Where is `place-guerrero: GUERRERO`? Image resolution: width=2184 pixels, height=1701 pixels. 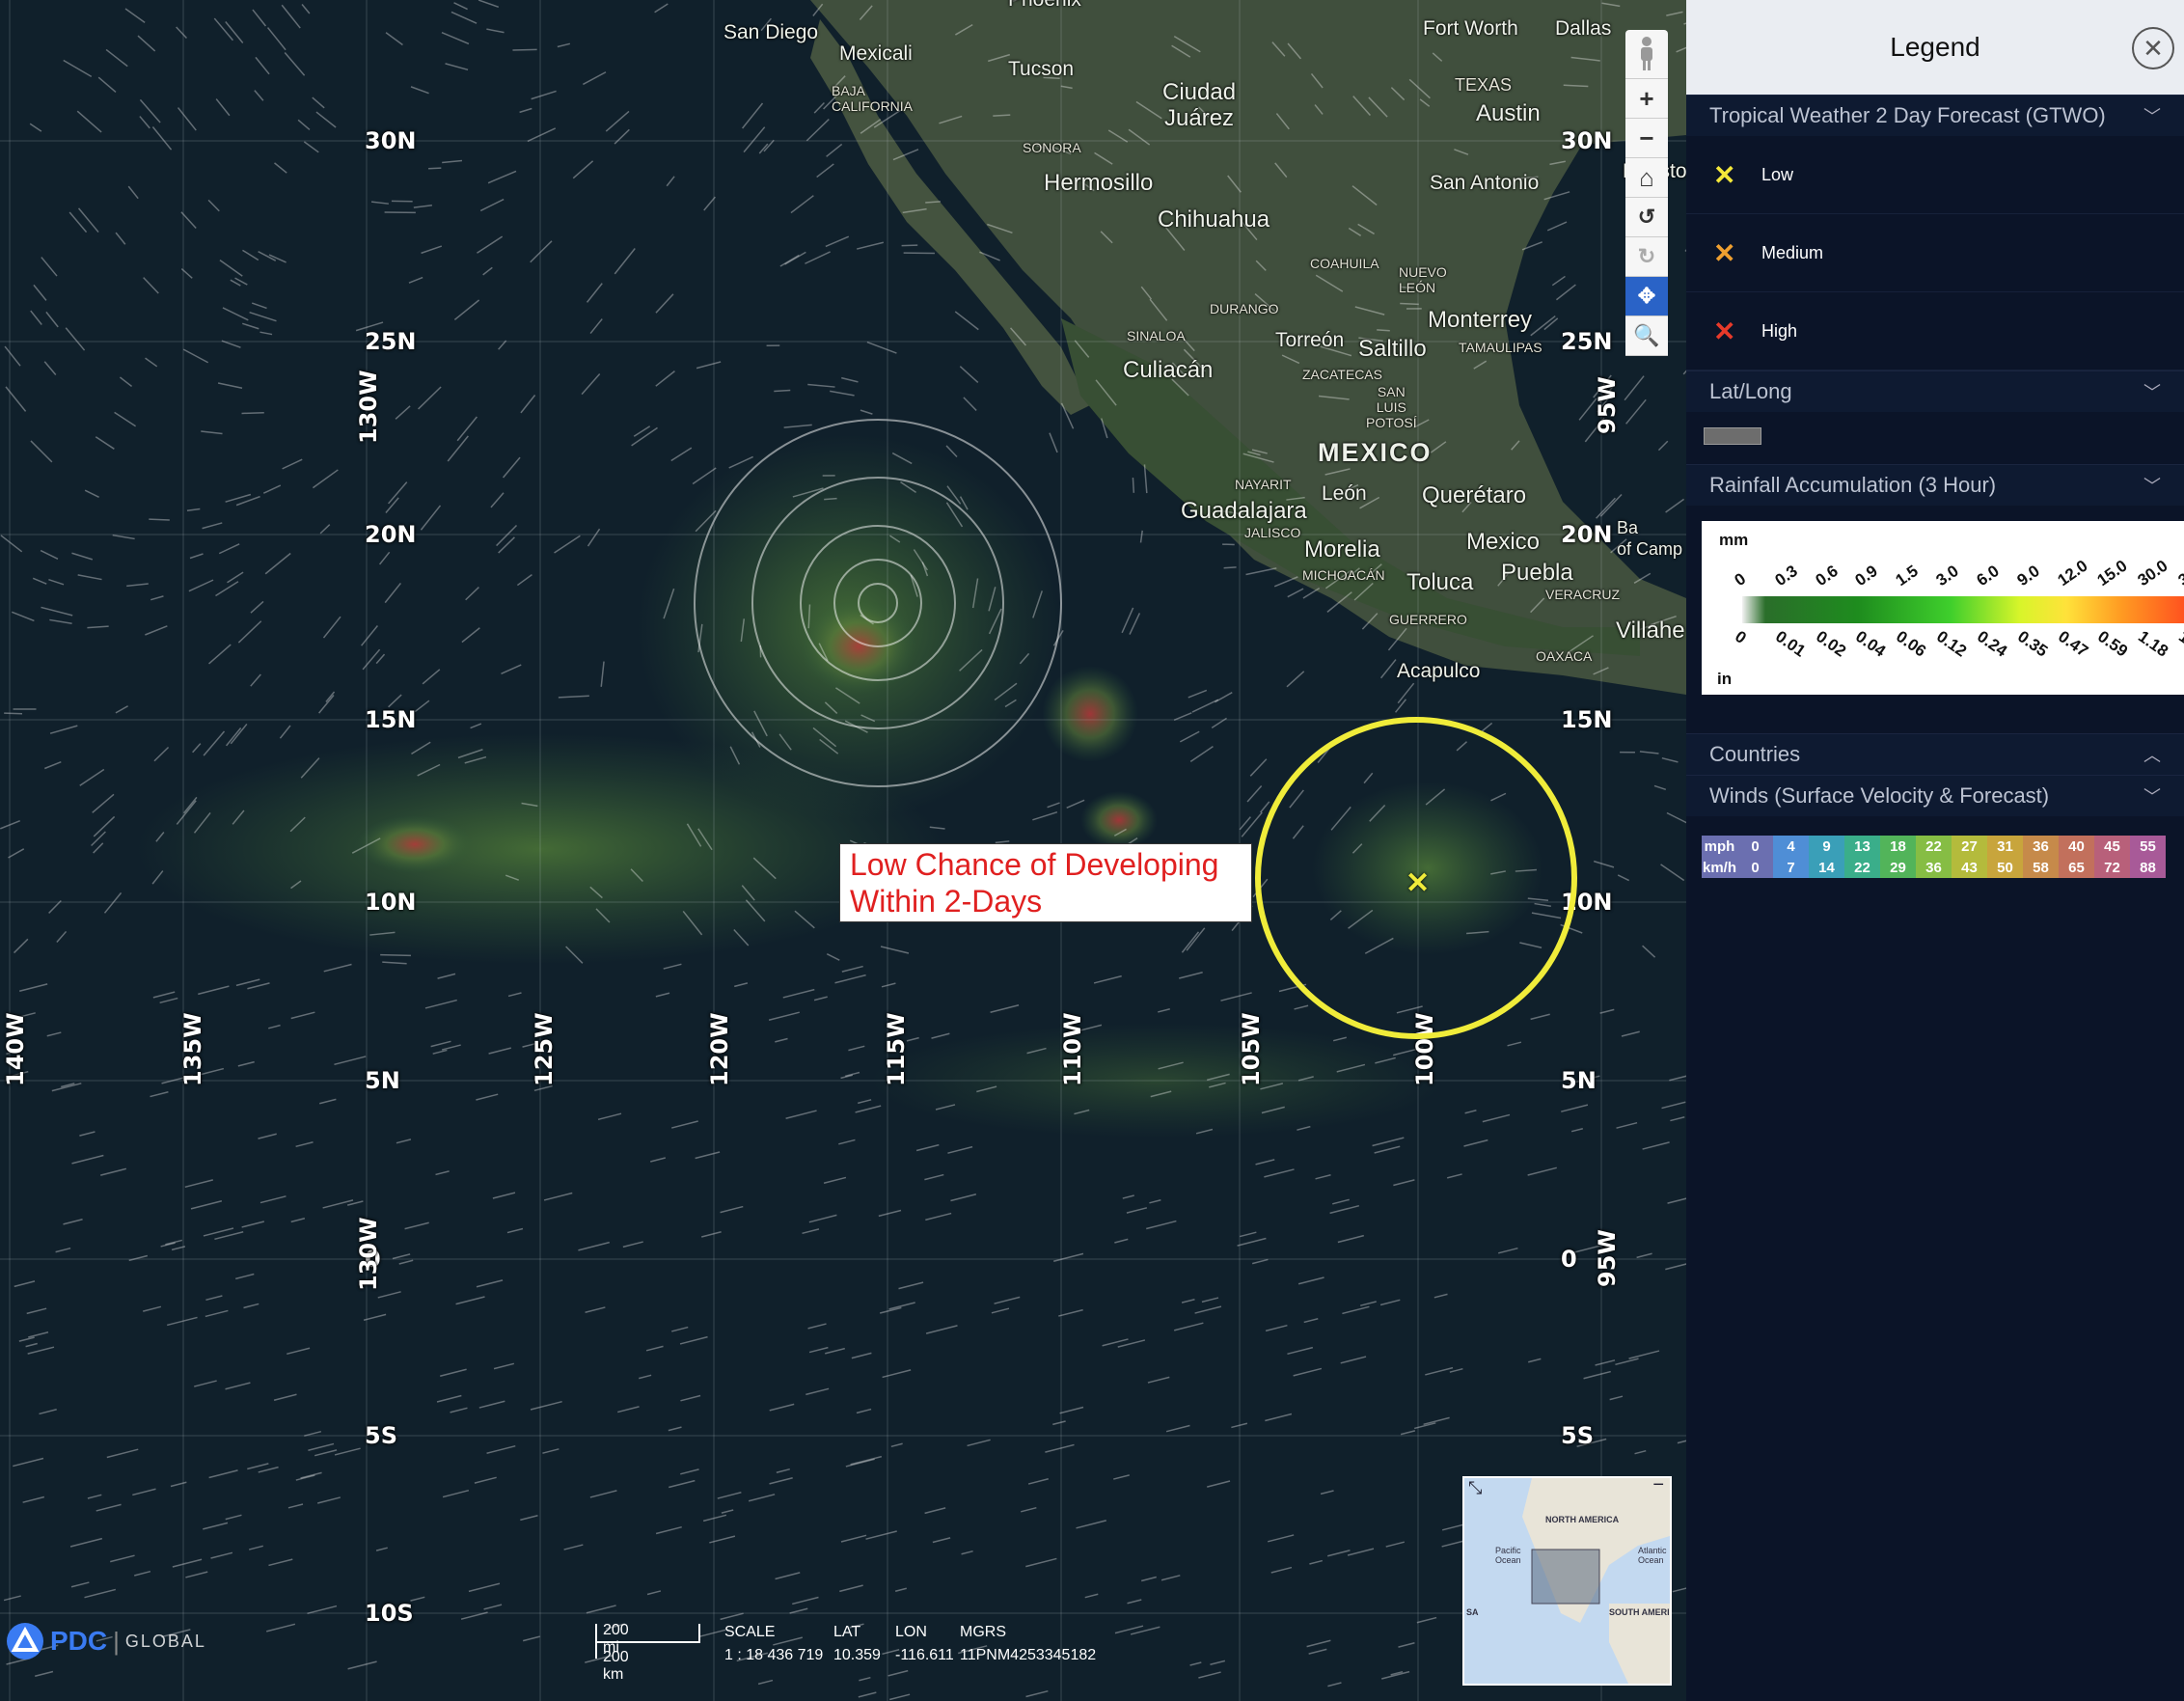 place-guerrero: GUERRERO is located at coordinates (1428, 619).